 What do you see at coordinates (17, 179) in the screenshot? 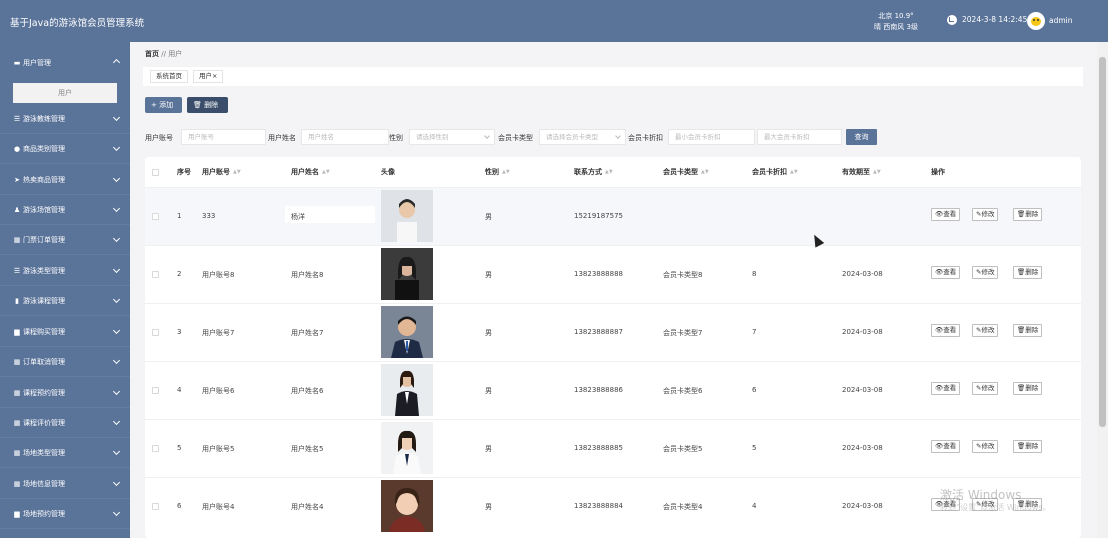
I see `send-icon: ➤` at bounding box center [17, 179].